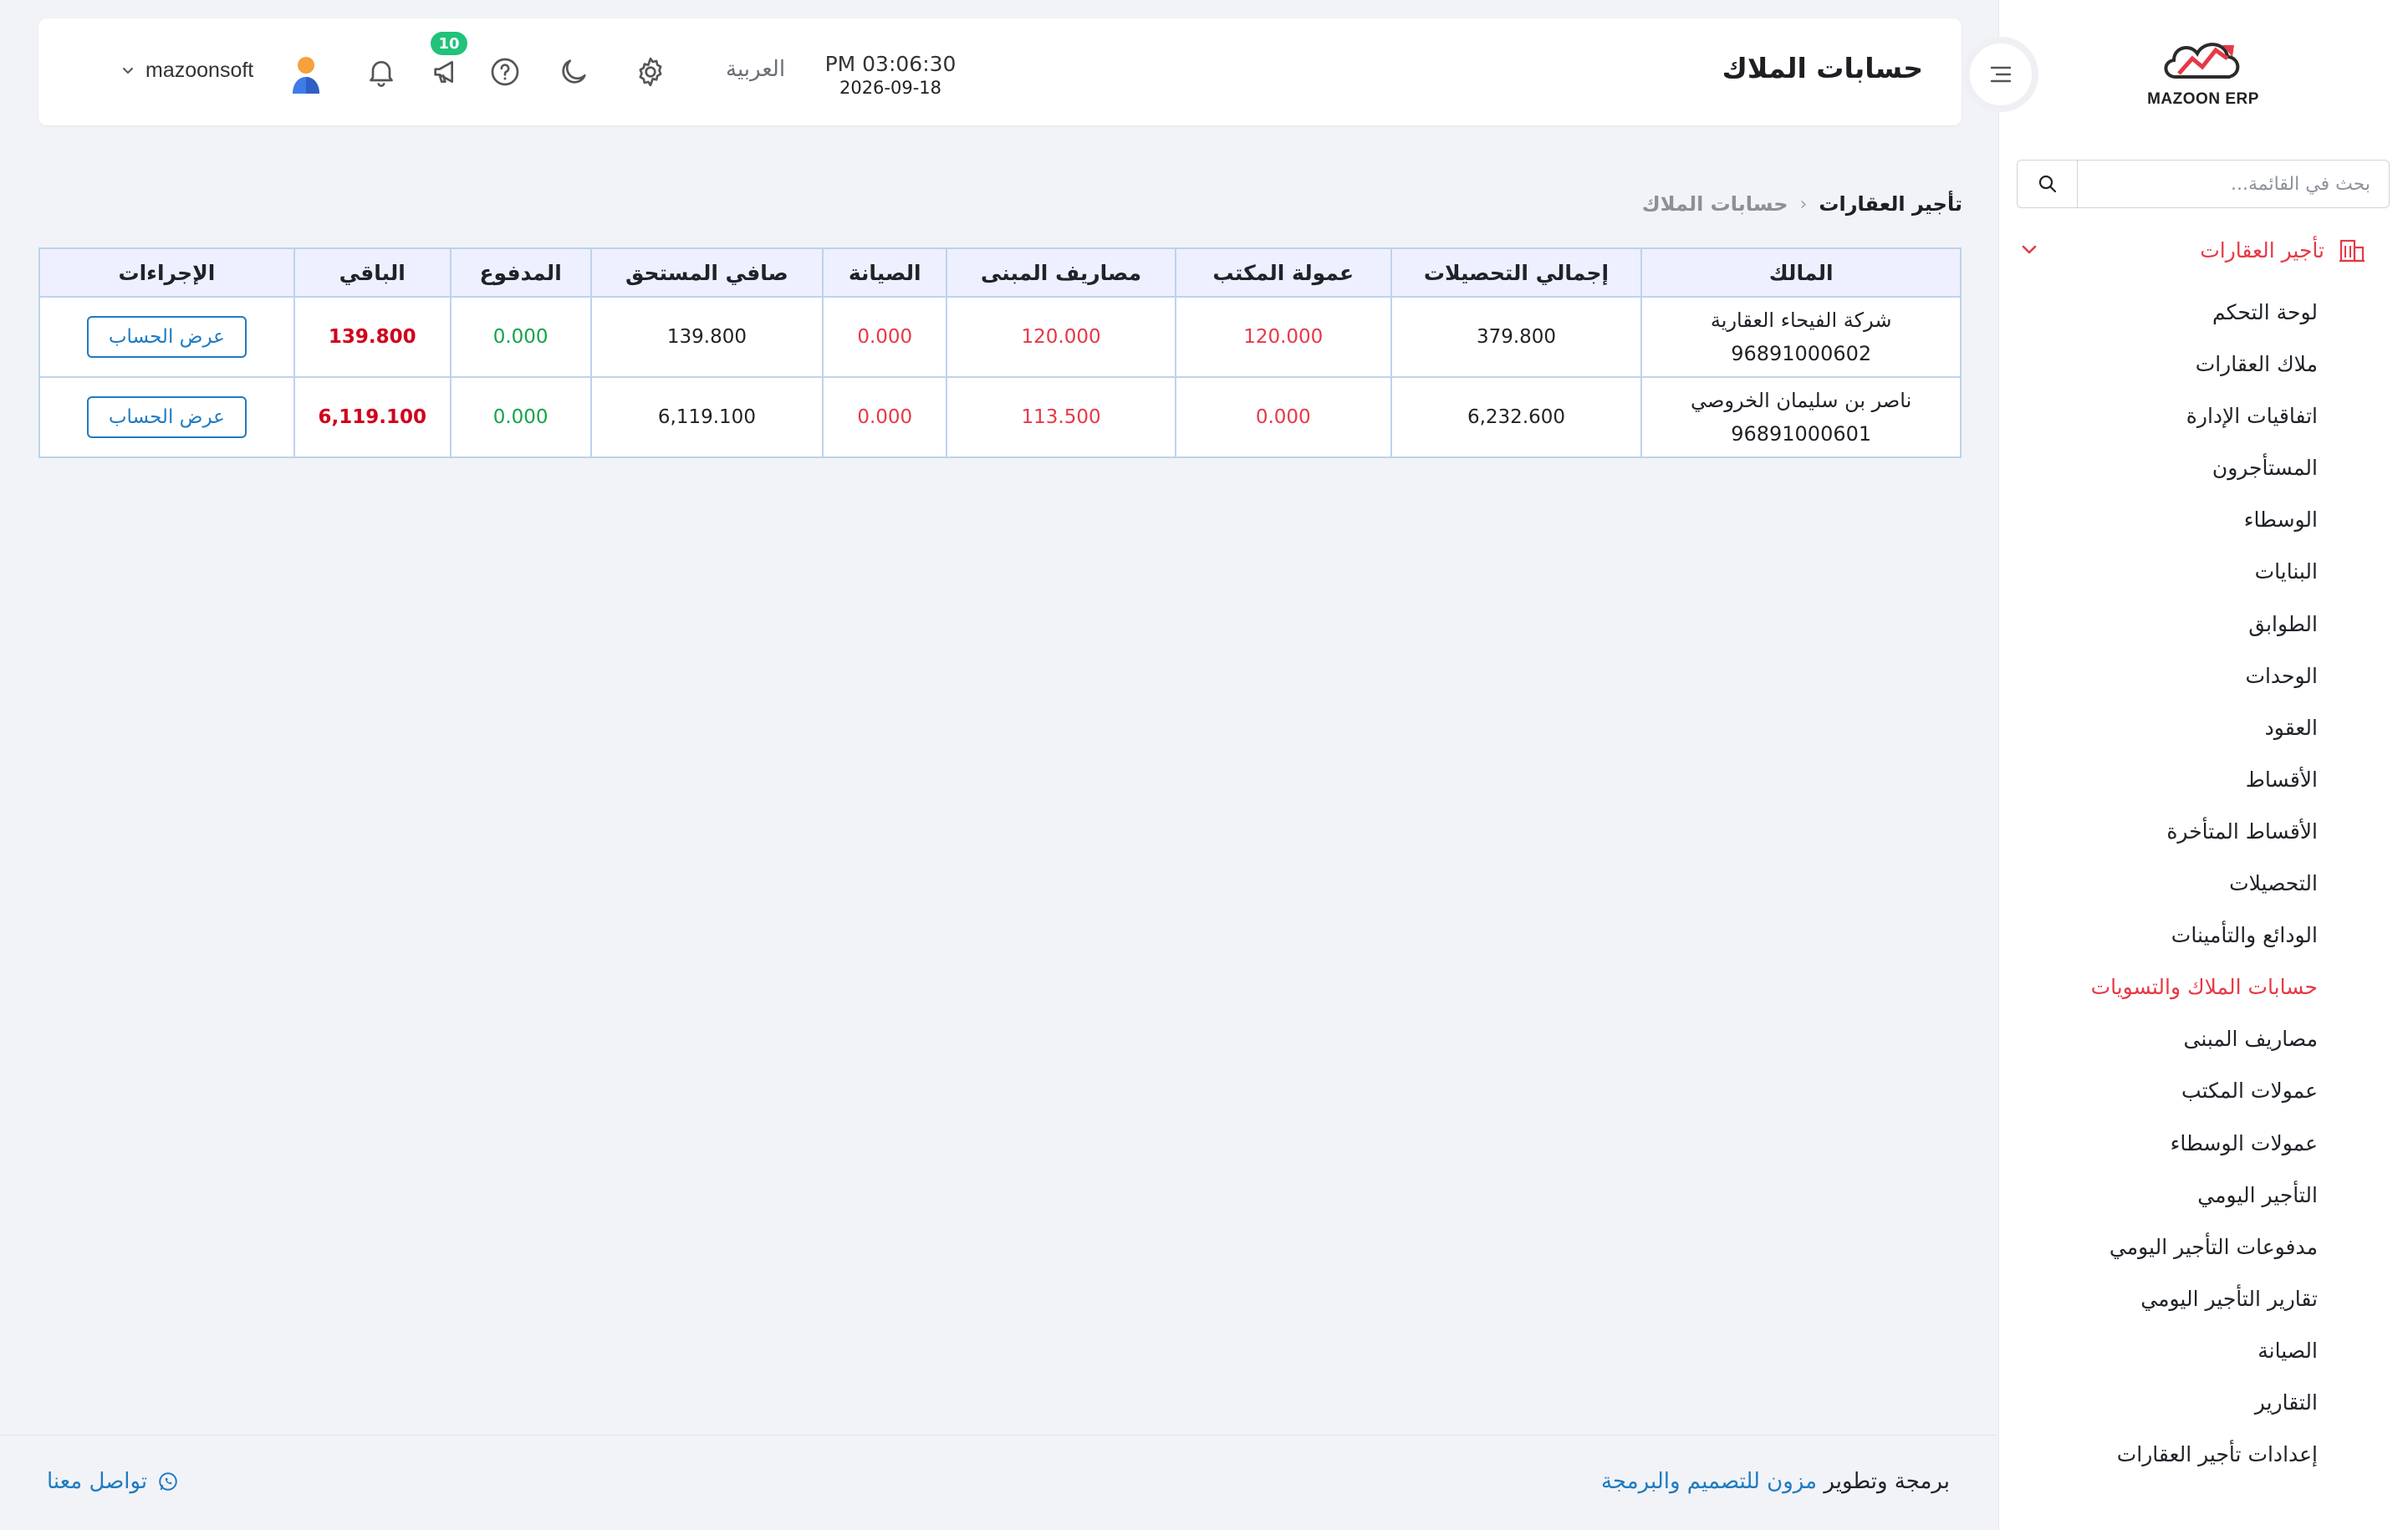 Image resolution: width=2408 pixels, height=1530 pixels. Describe the element at coordinates (1822, 68) in the screenshot. I see `page-title: حسابات الملاك` at that location.